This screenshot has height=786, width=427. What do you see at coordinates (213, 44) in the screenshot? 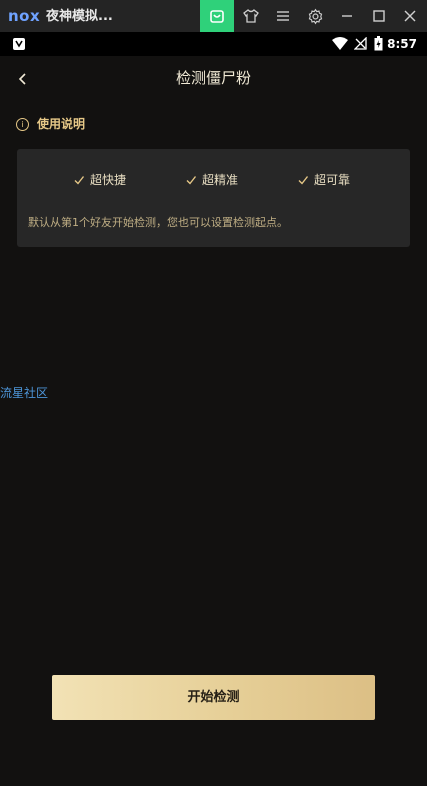
I see `status-bar: 8:57` at bounding box center [213, 44].